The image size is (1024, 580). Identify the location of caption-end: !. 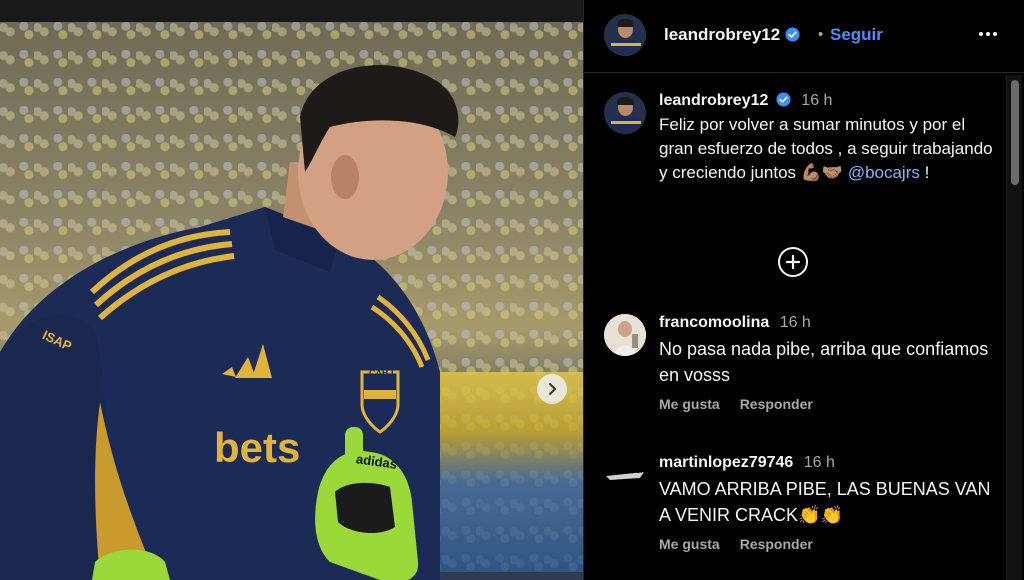
(924, 172).